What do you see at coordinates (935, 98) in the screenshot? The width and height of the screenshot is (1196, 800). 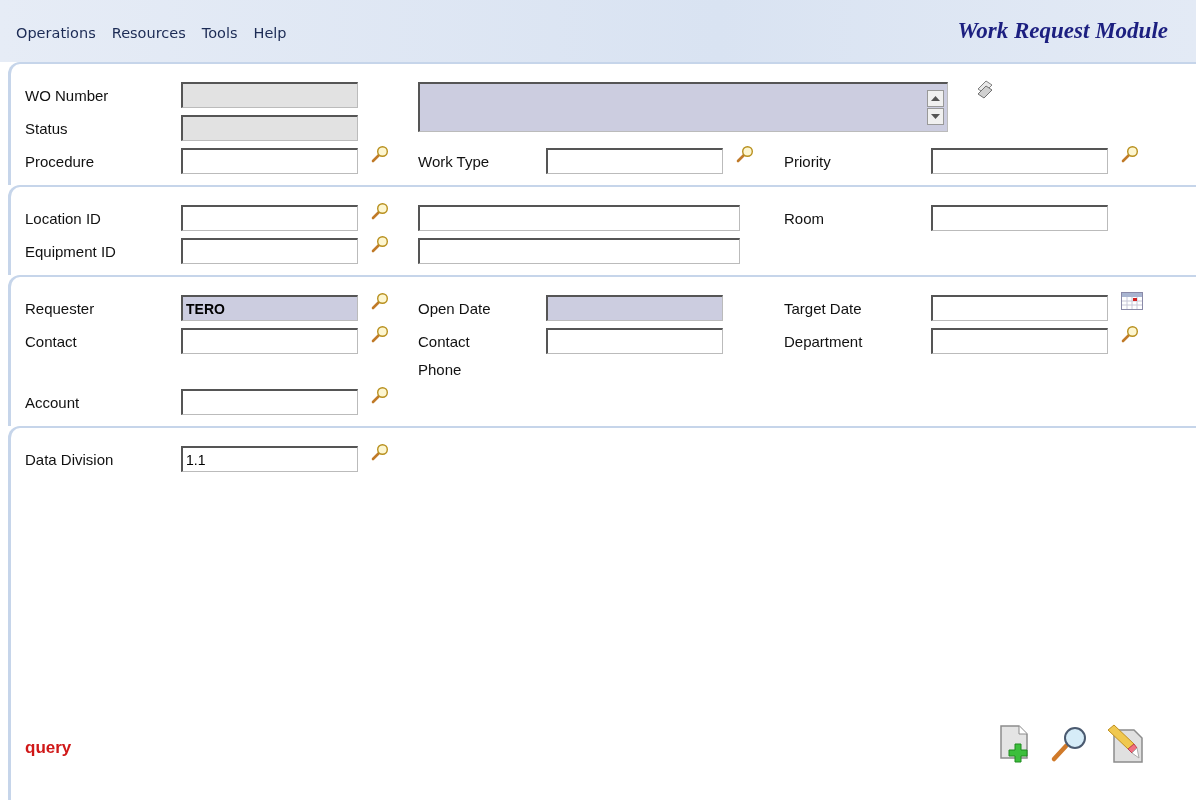 I see `scroll-up-icon` at bounding box center [935, 98].